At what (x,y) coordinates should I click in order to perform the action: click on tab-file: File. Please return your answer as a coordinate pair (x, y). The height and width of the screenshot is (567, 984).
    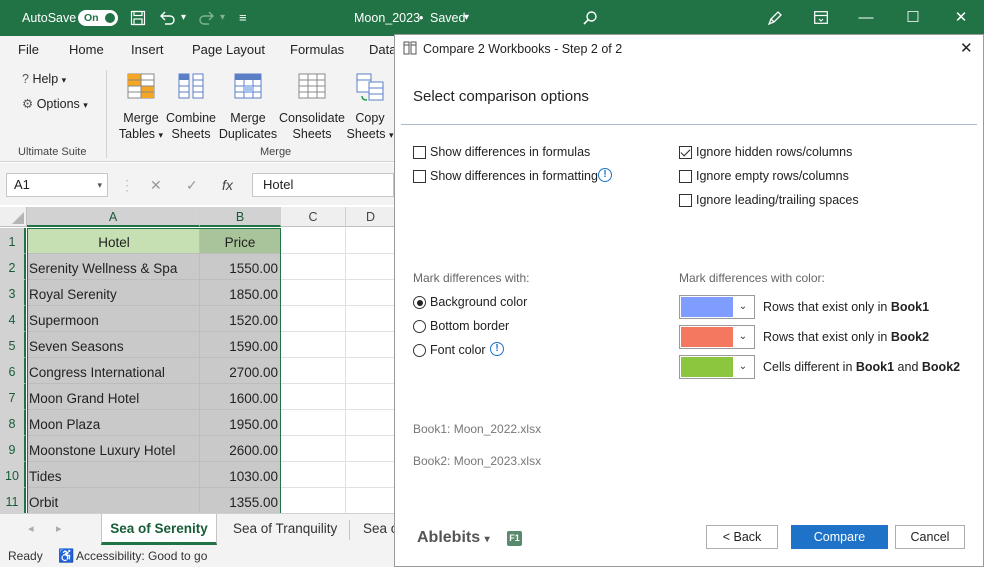
    Looking at the image, I should click on (28, 50).